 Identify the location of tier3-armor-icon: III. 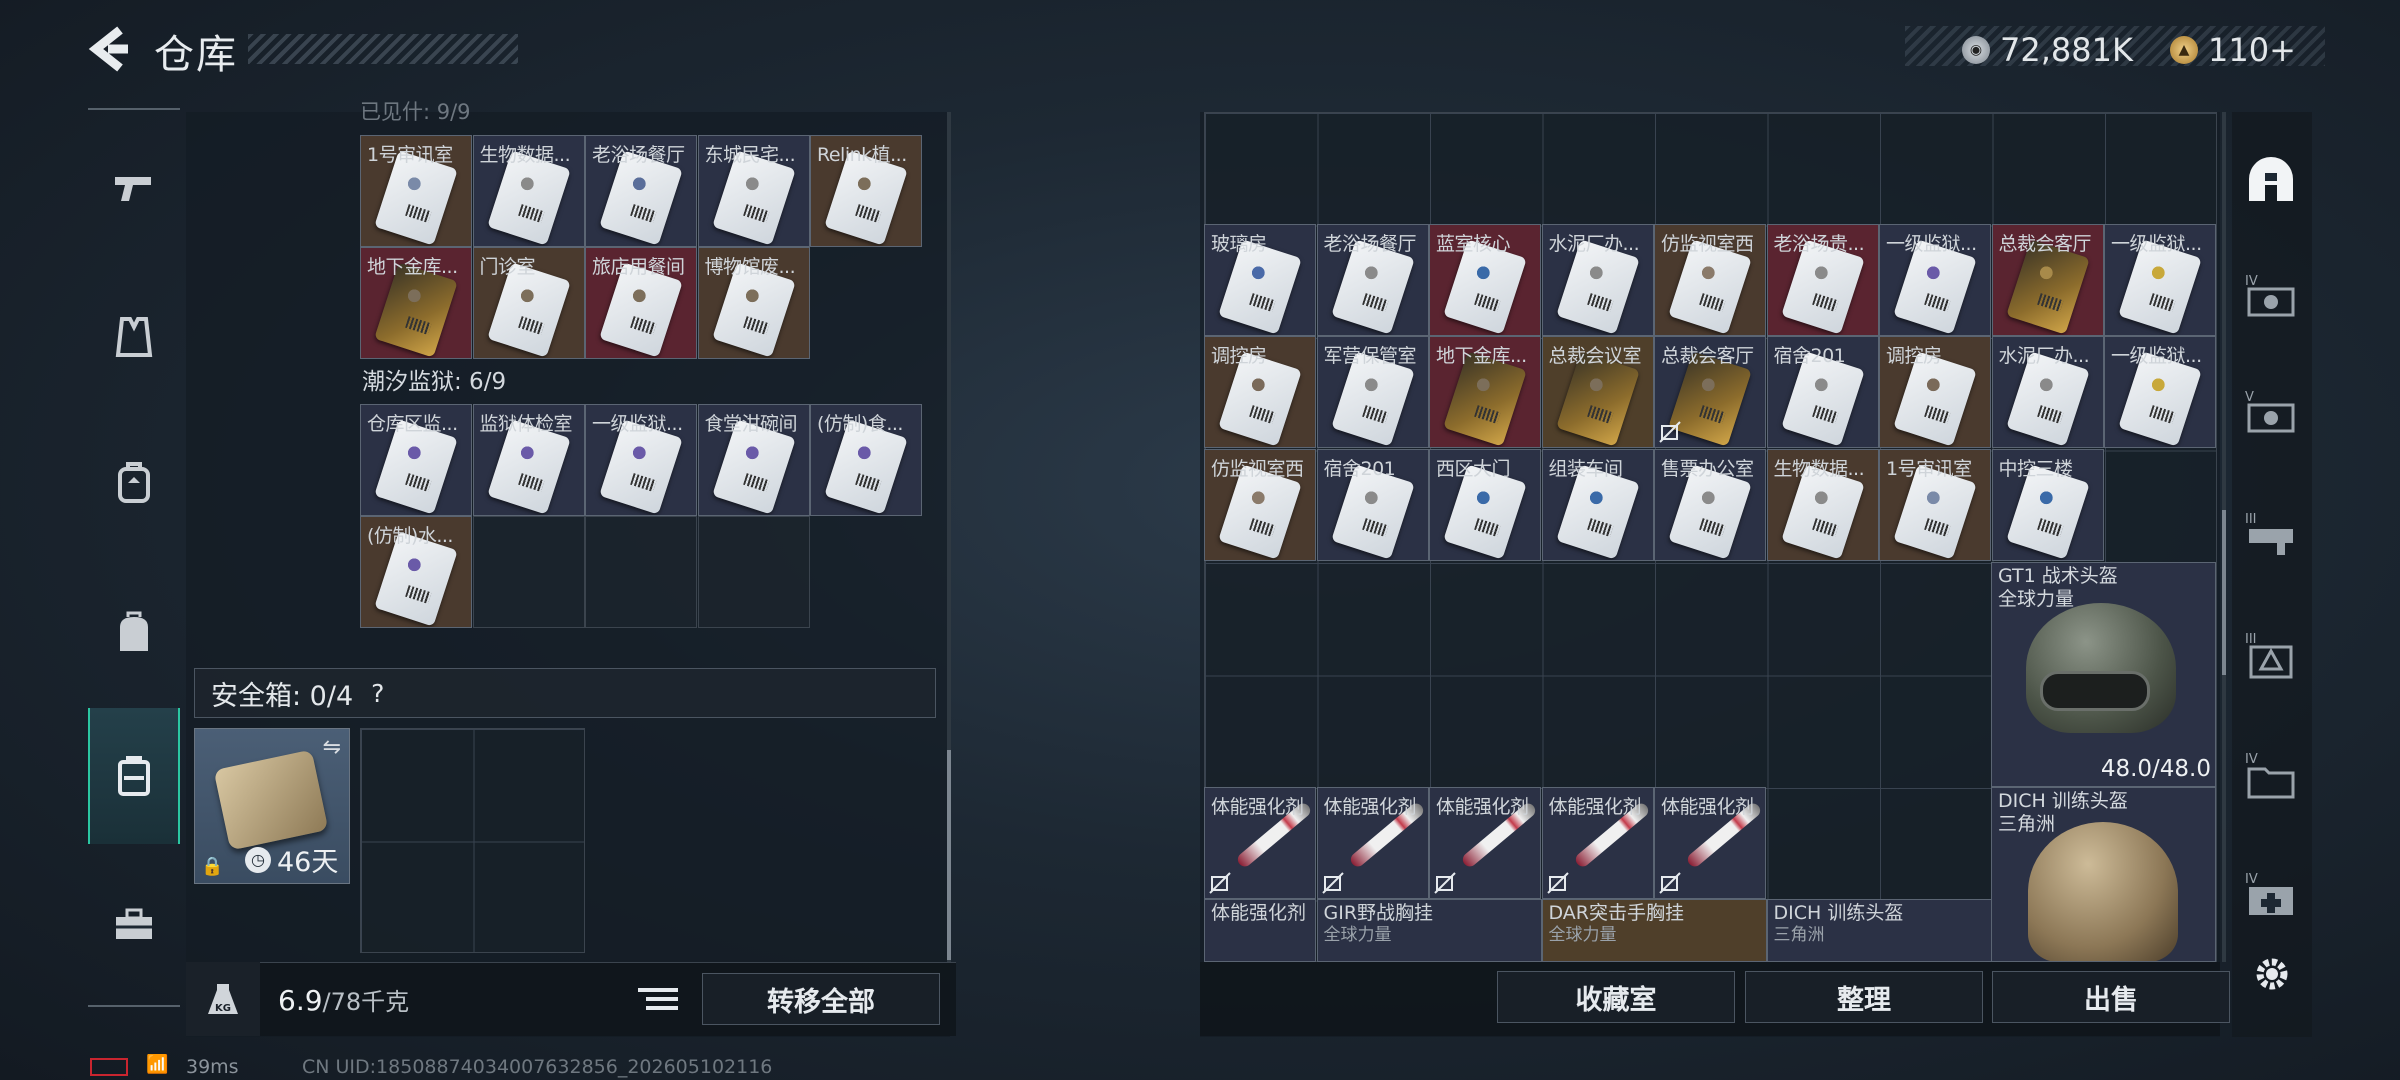
(2271, 655).